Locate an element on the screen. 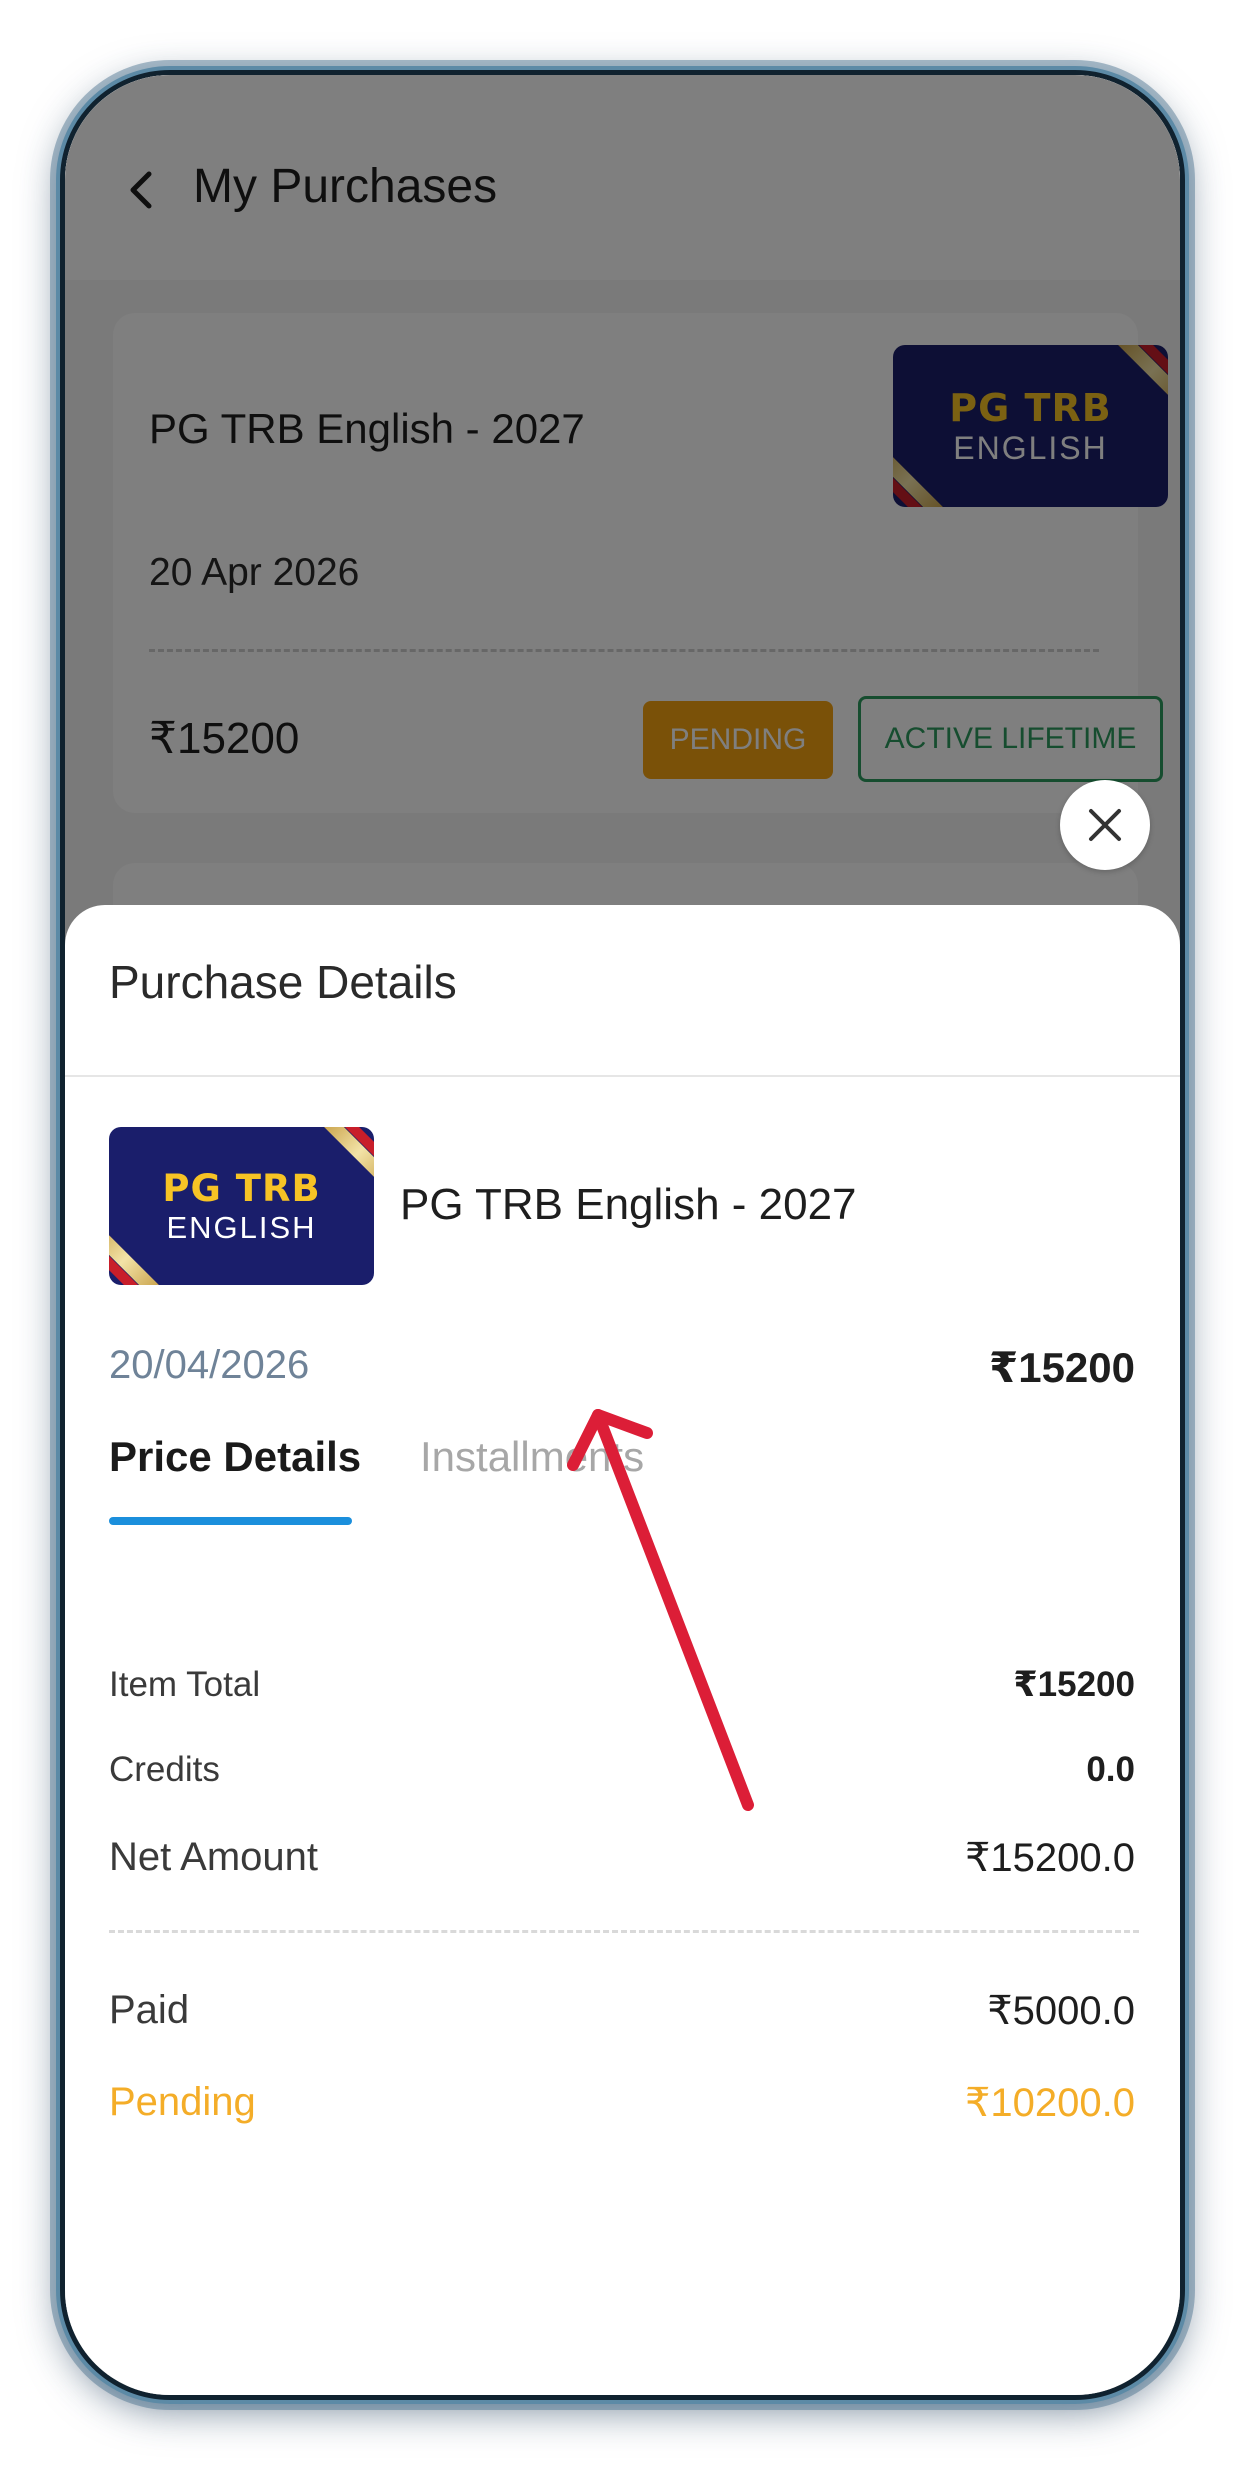  price-row-value: ₹10200.0 is located at coordinates (1049, 2103).